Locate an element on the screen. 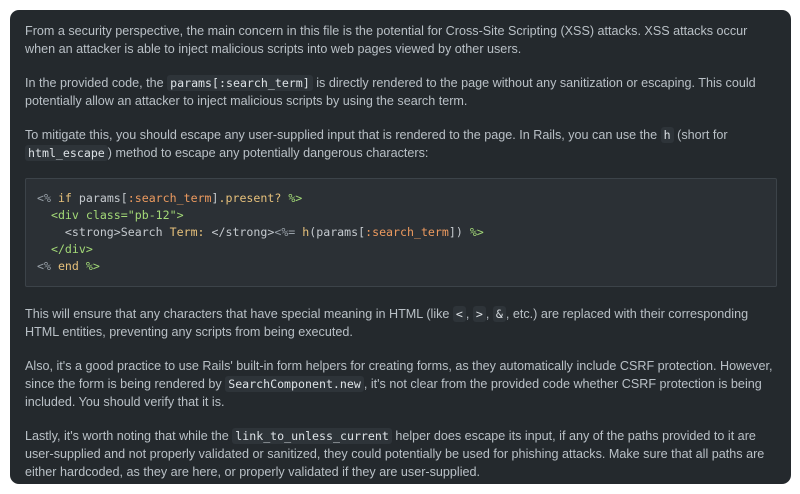 The image size is (800, 494). attribute-value: "pb-12" is located at coordinates (152, 215).